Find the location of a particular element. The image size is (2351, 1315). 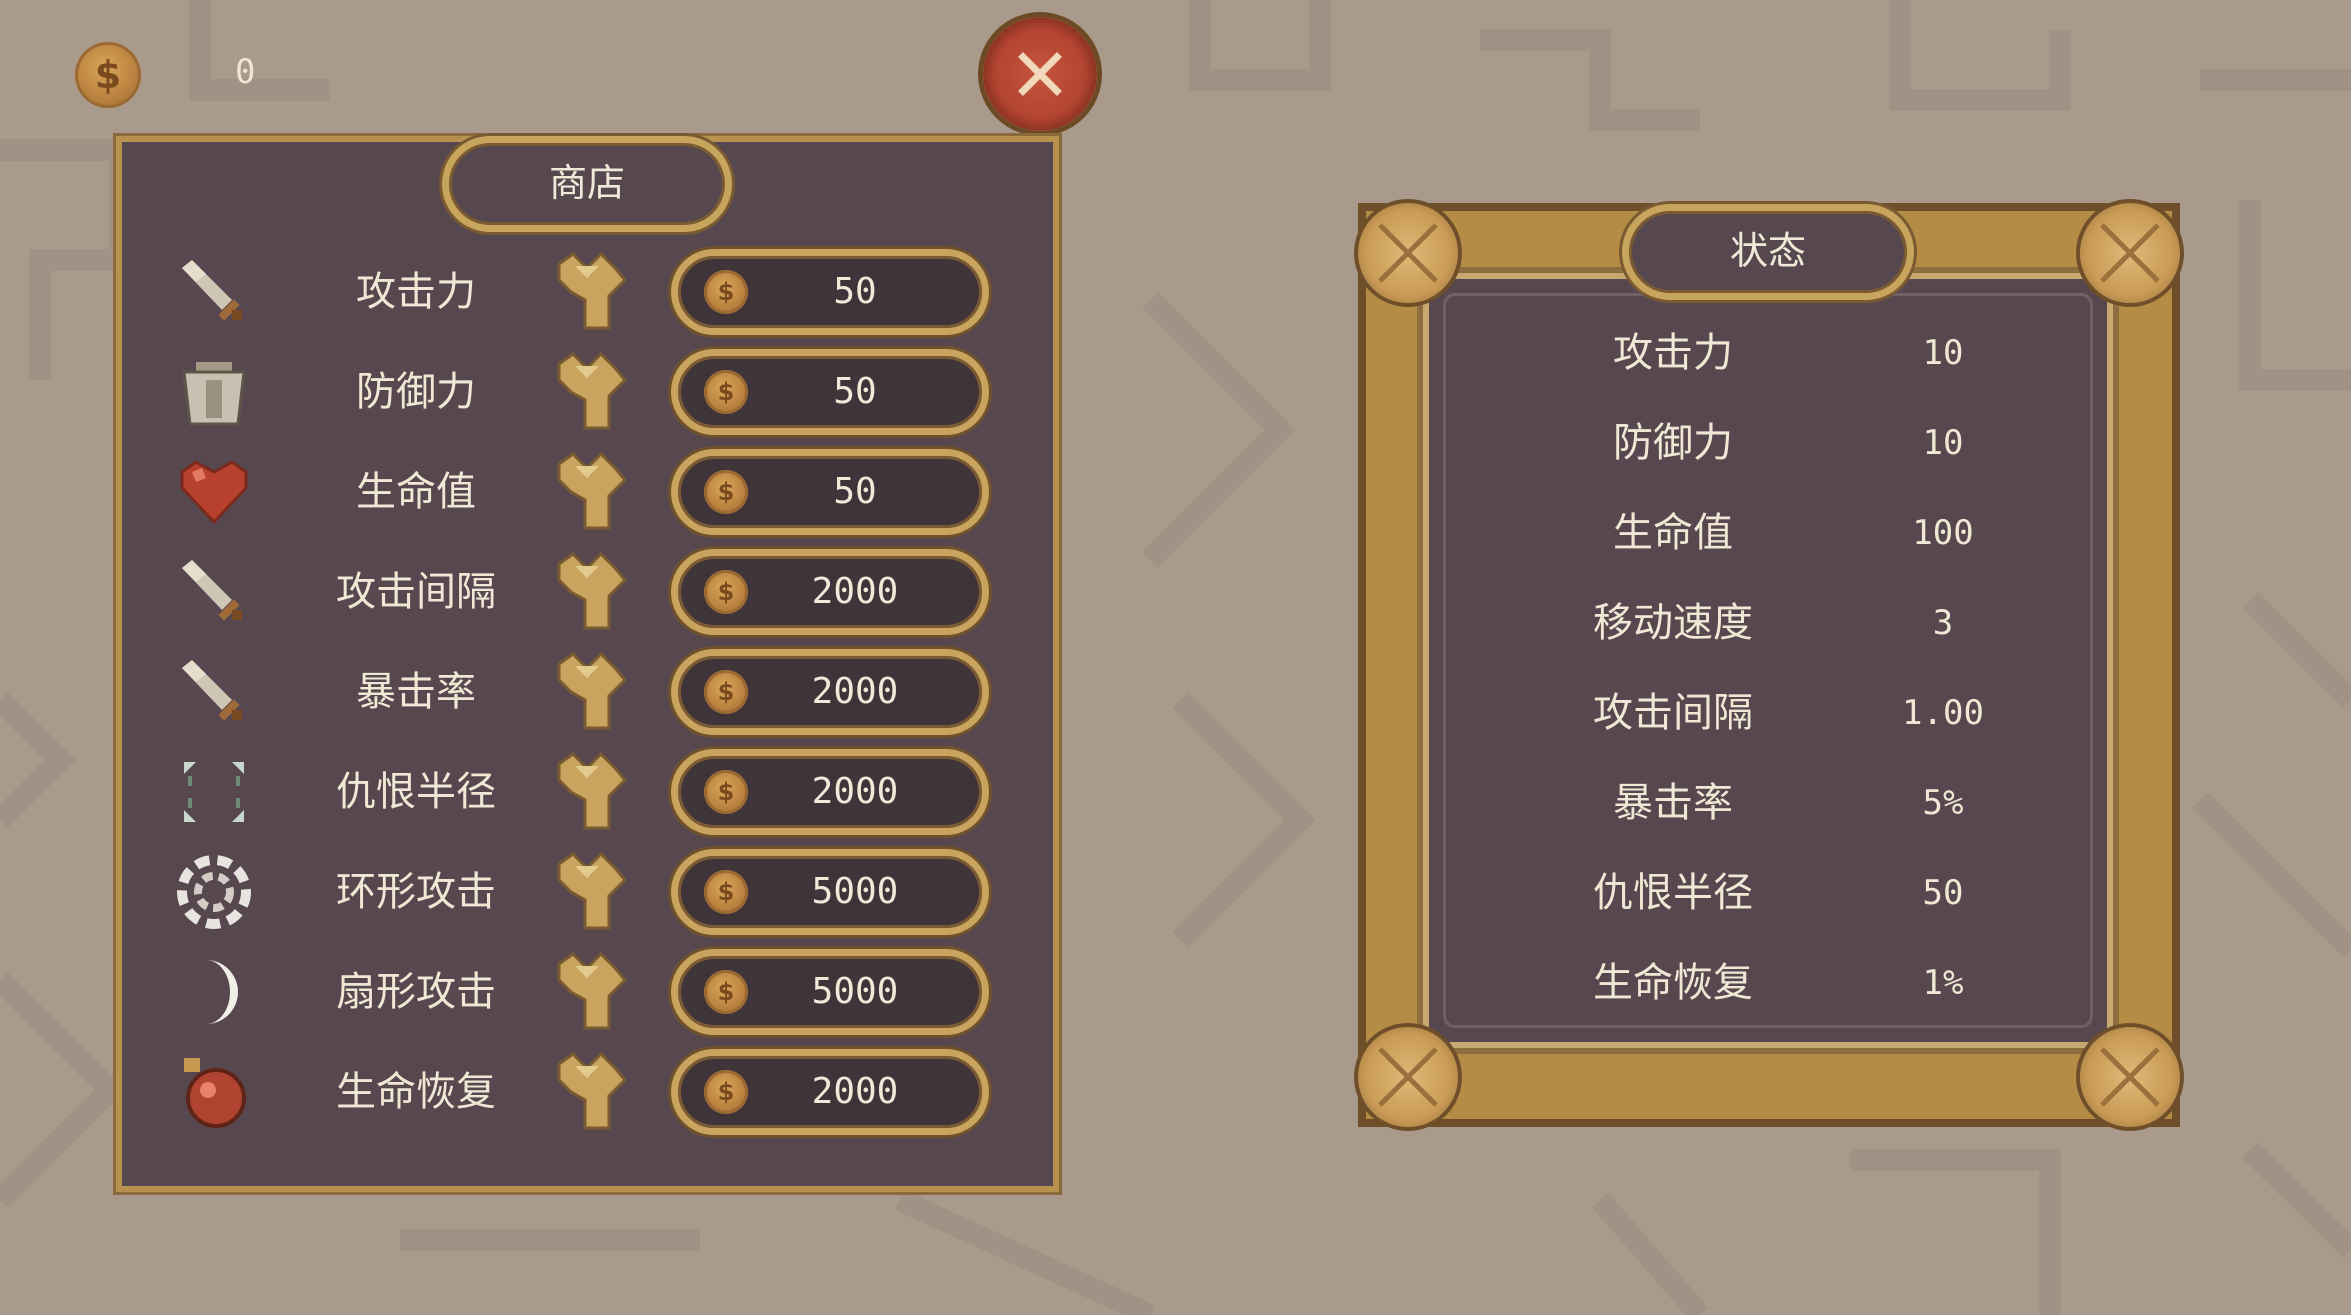

stat-label: 生命值 is located at coordinates (1673, 533).